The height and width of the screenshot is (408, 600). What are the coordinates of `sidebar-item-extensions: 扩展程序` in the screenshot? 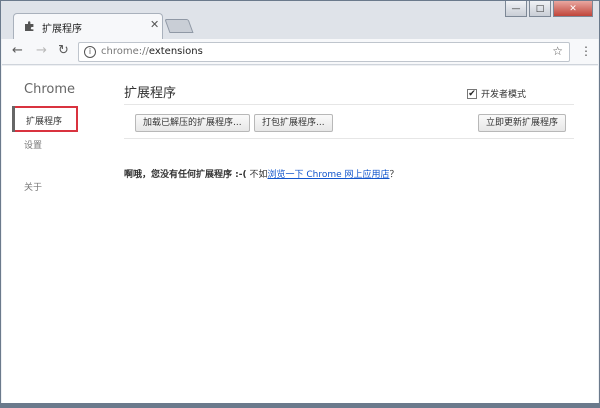 It's located at (45, 119).